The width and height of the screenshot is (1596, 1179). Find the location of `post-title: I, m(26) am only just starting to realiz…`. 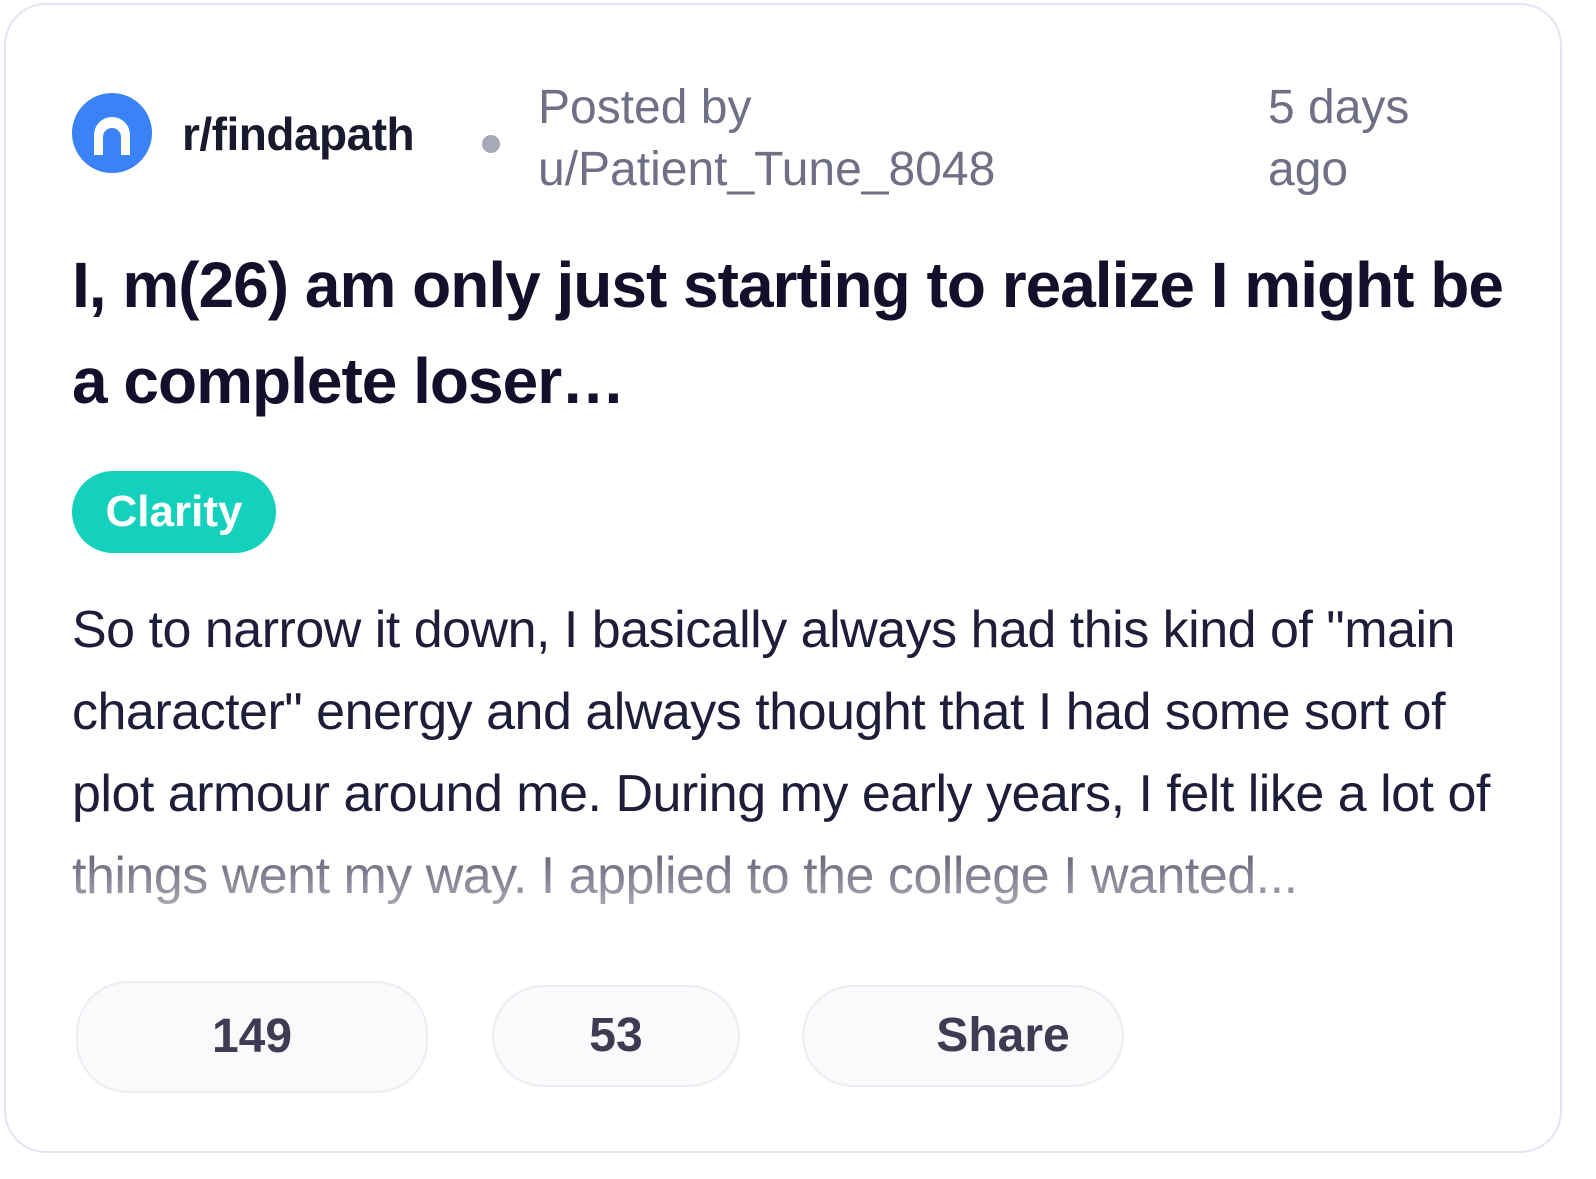

post-title: I, m(26) am only just starting to realiz… is located at coordinates (792, 333).